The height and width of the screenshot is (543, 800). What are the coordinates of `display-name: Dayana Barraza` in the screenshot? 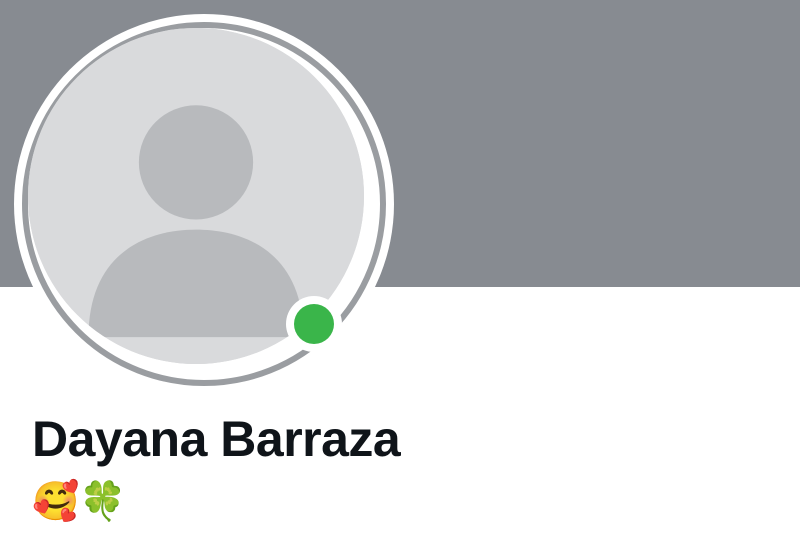 It's located at (216, 439).